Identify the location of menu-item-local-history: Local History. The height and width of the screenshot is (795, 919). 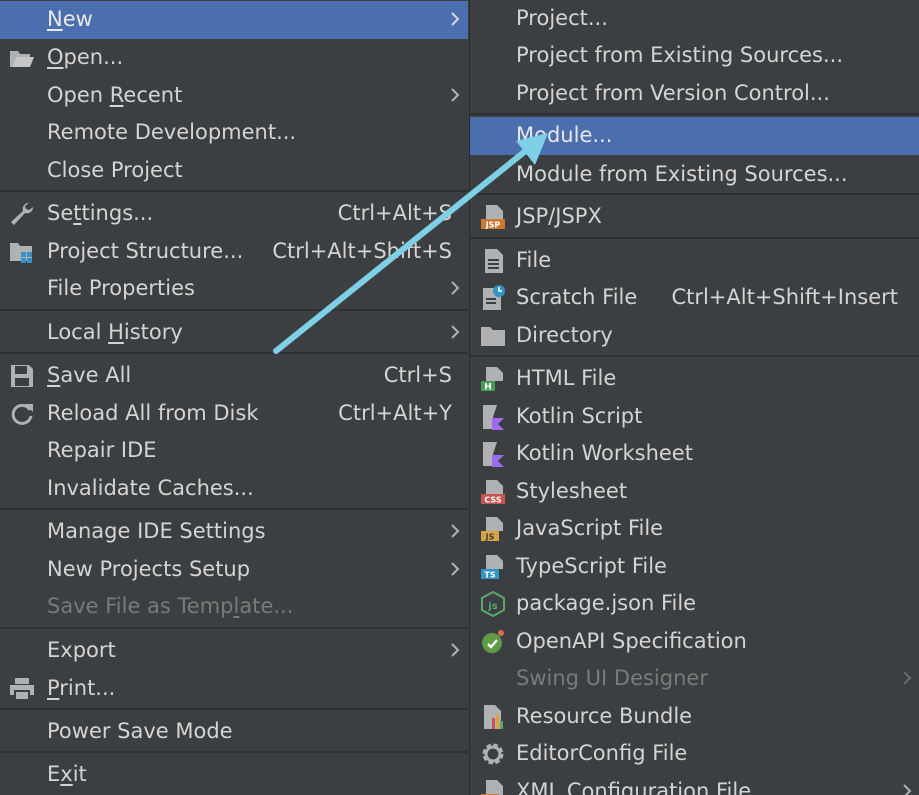
(234, 333).